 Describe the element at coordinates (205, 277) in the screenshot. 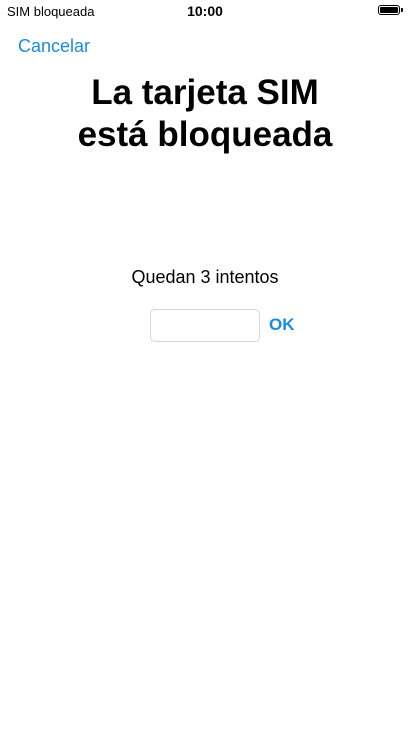

I see `attempts-remaining-text: Quedan 3 intentos` at that location.